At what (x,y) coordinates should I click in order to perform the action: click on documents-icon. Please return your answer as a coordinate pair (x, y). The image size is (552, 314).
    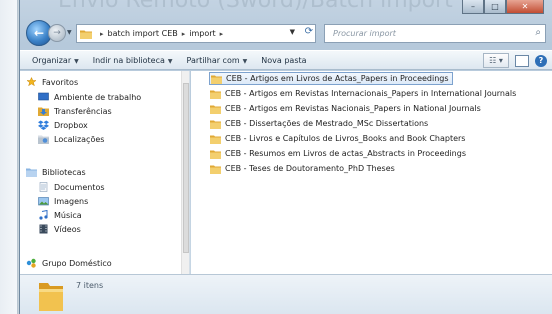
    Looking at the image, I should click on (43, 187).